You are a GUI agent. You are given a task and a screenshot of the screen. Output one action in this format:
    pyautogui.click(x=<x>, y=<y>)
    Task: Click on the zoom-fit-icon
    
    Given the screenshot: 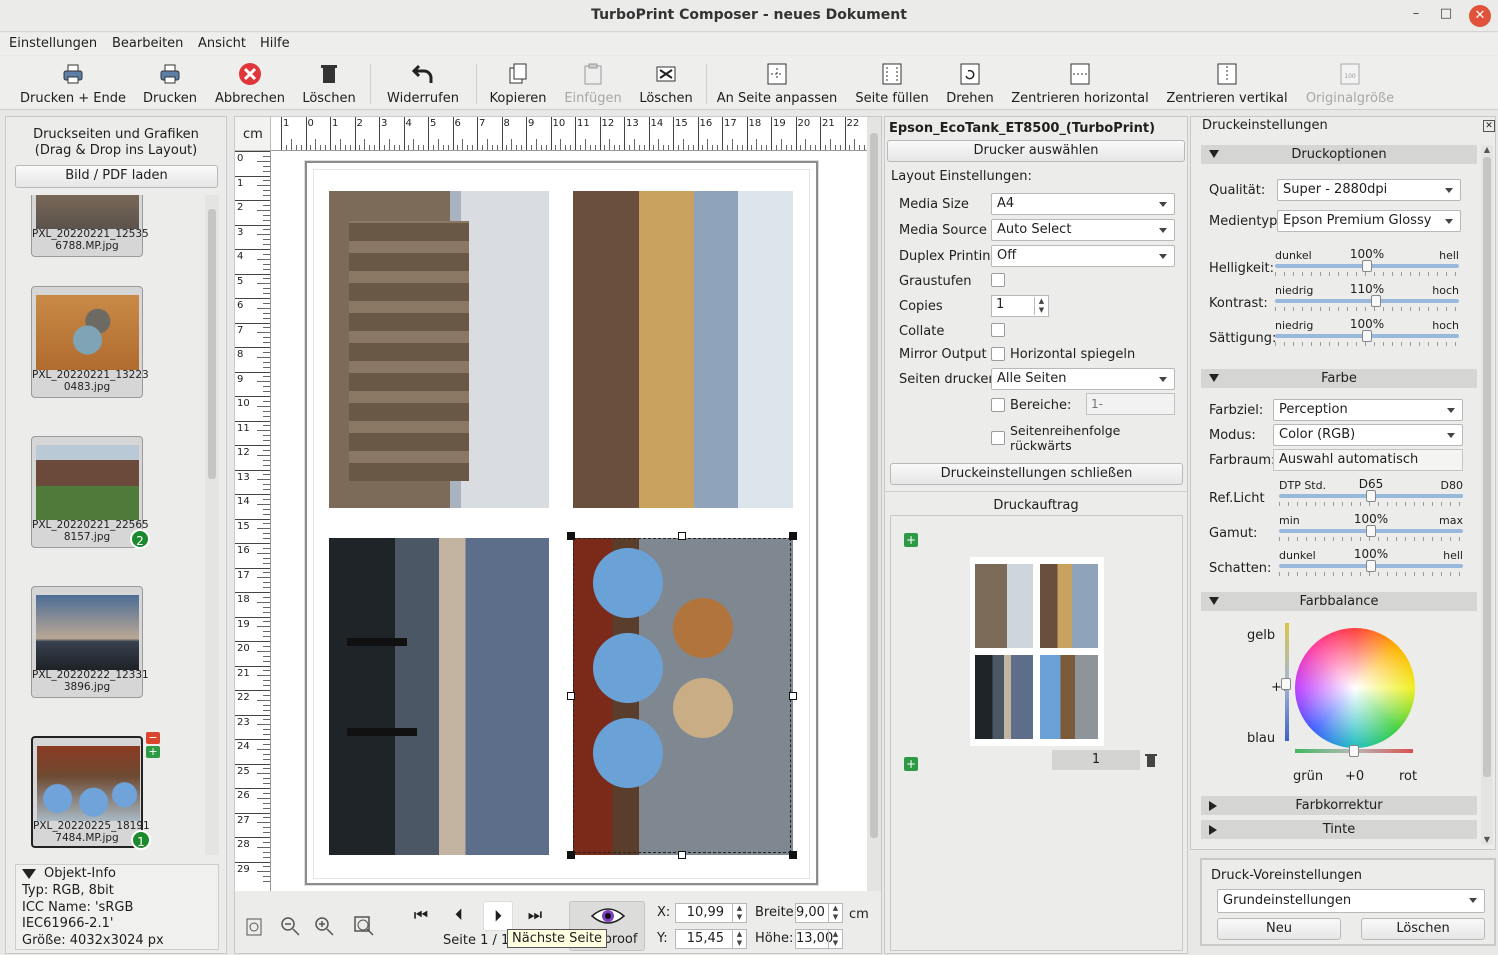 What is the action you would take?
    pyautogui.click(x=364, y=926)
    